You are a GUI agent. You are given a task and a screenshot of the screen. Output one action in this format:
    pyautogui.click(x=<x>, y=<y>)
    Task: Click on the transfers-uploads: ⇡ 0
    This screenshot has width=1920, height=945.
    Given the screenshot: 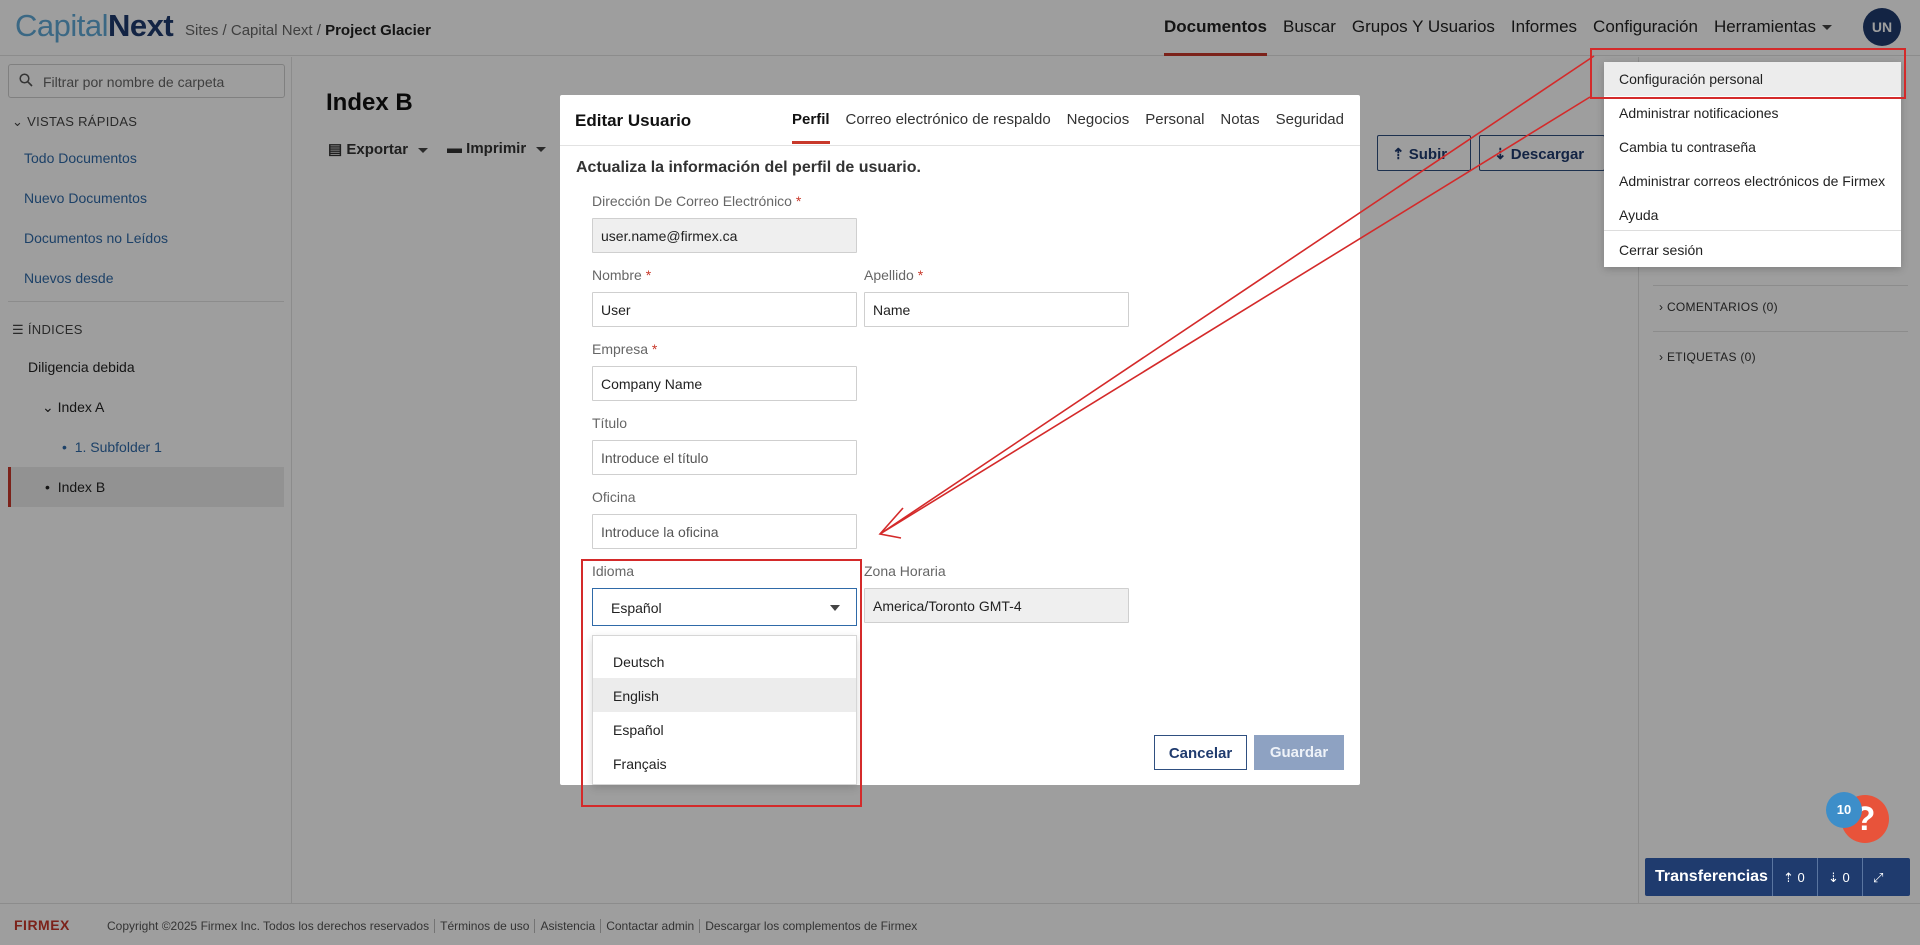 What is the action you would take?
    pyautogui.click(x=1794, y=877)
    